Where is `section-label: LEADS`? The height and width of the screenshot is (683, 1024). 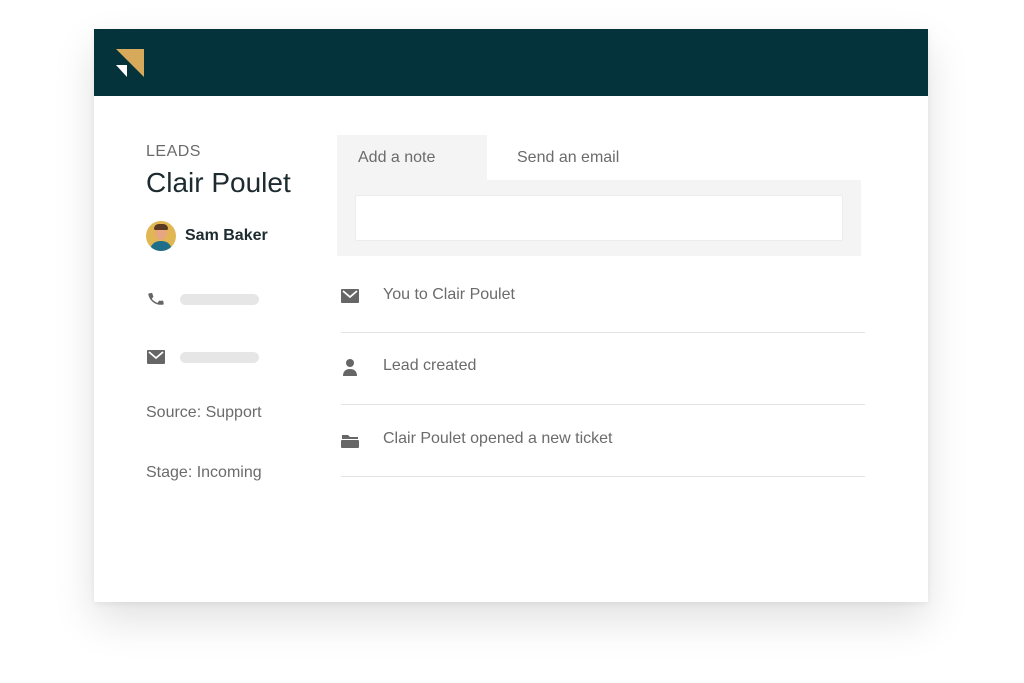
section-label: LEADS is located at coordinates (173, 151).